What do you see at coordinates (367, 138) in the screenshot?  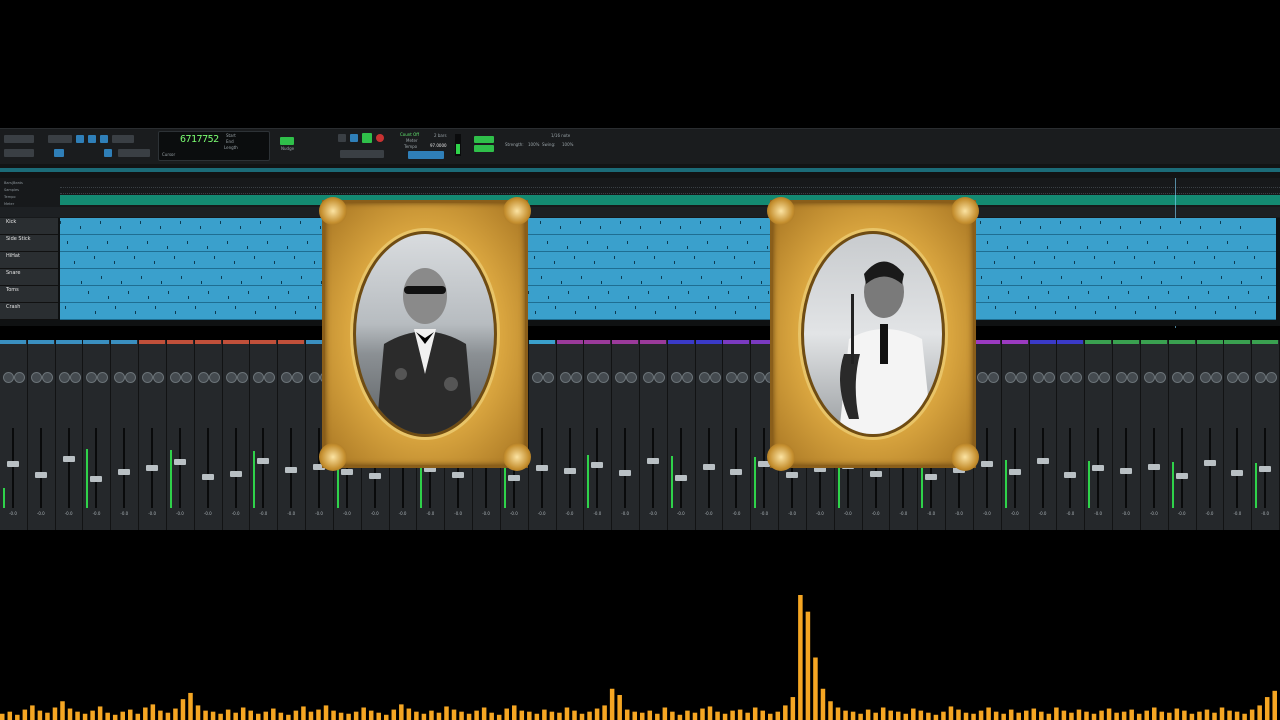 I see `play-button` at bounding box center [367, 138].